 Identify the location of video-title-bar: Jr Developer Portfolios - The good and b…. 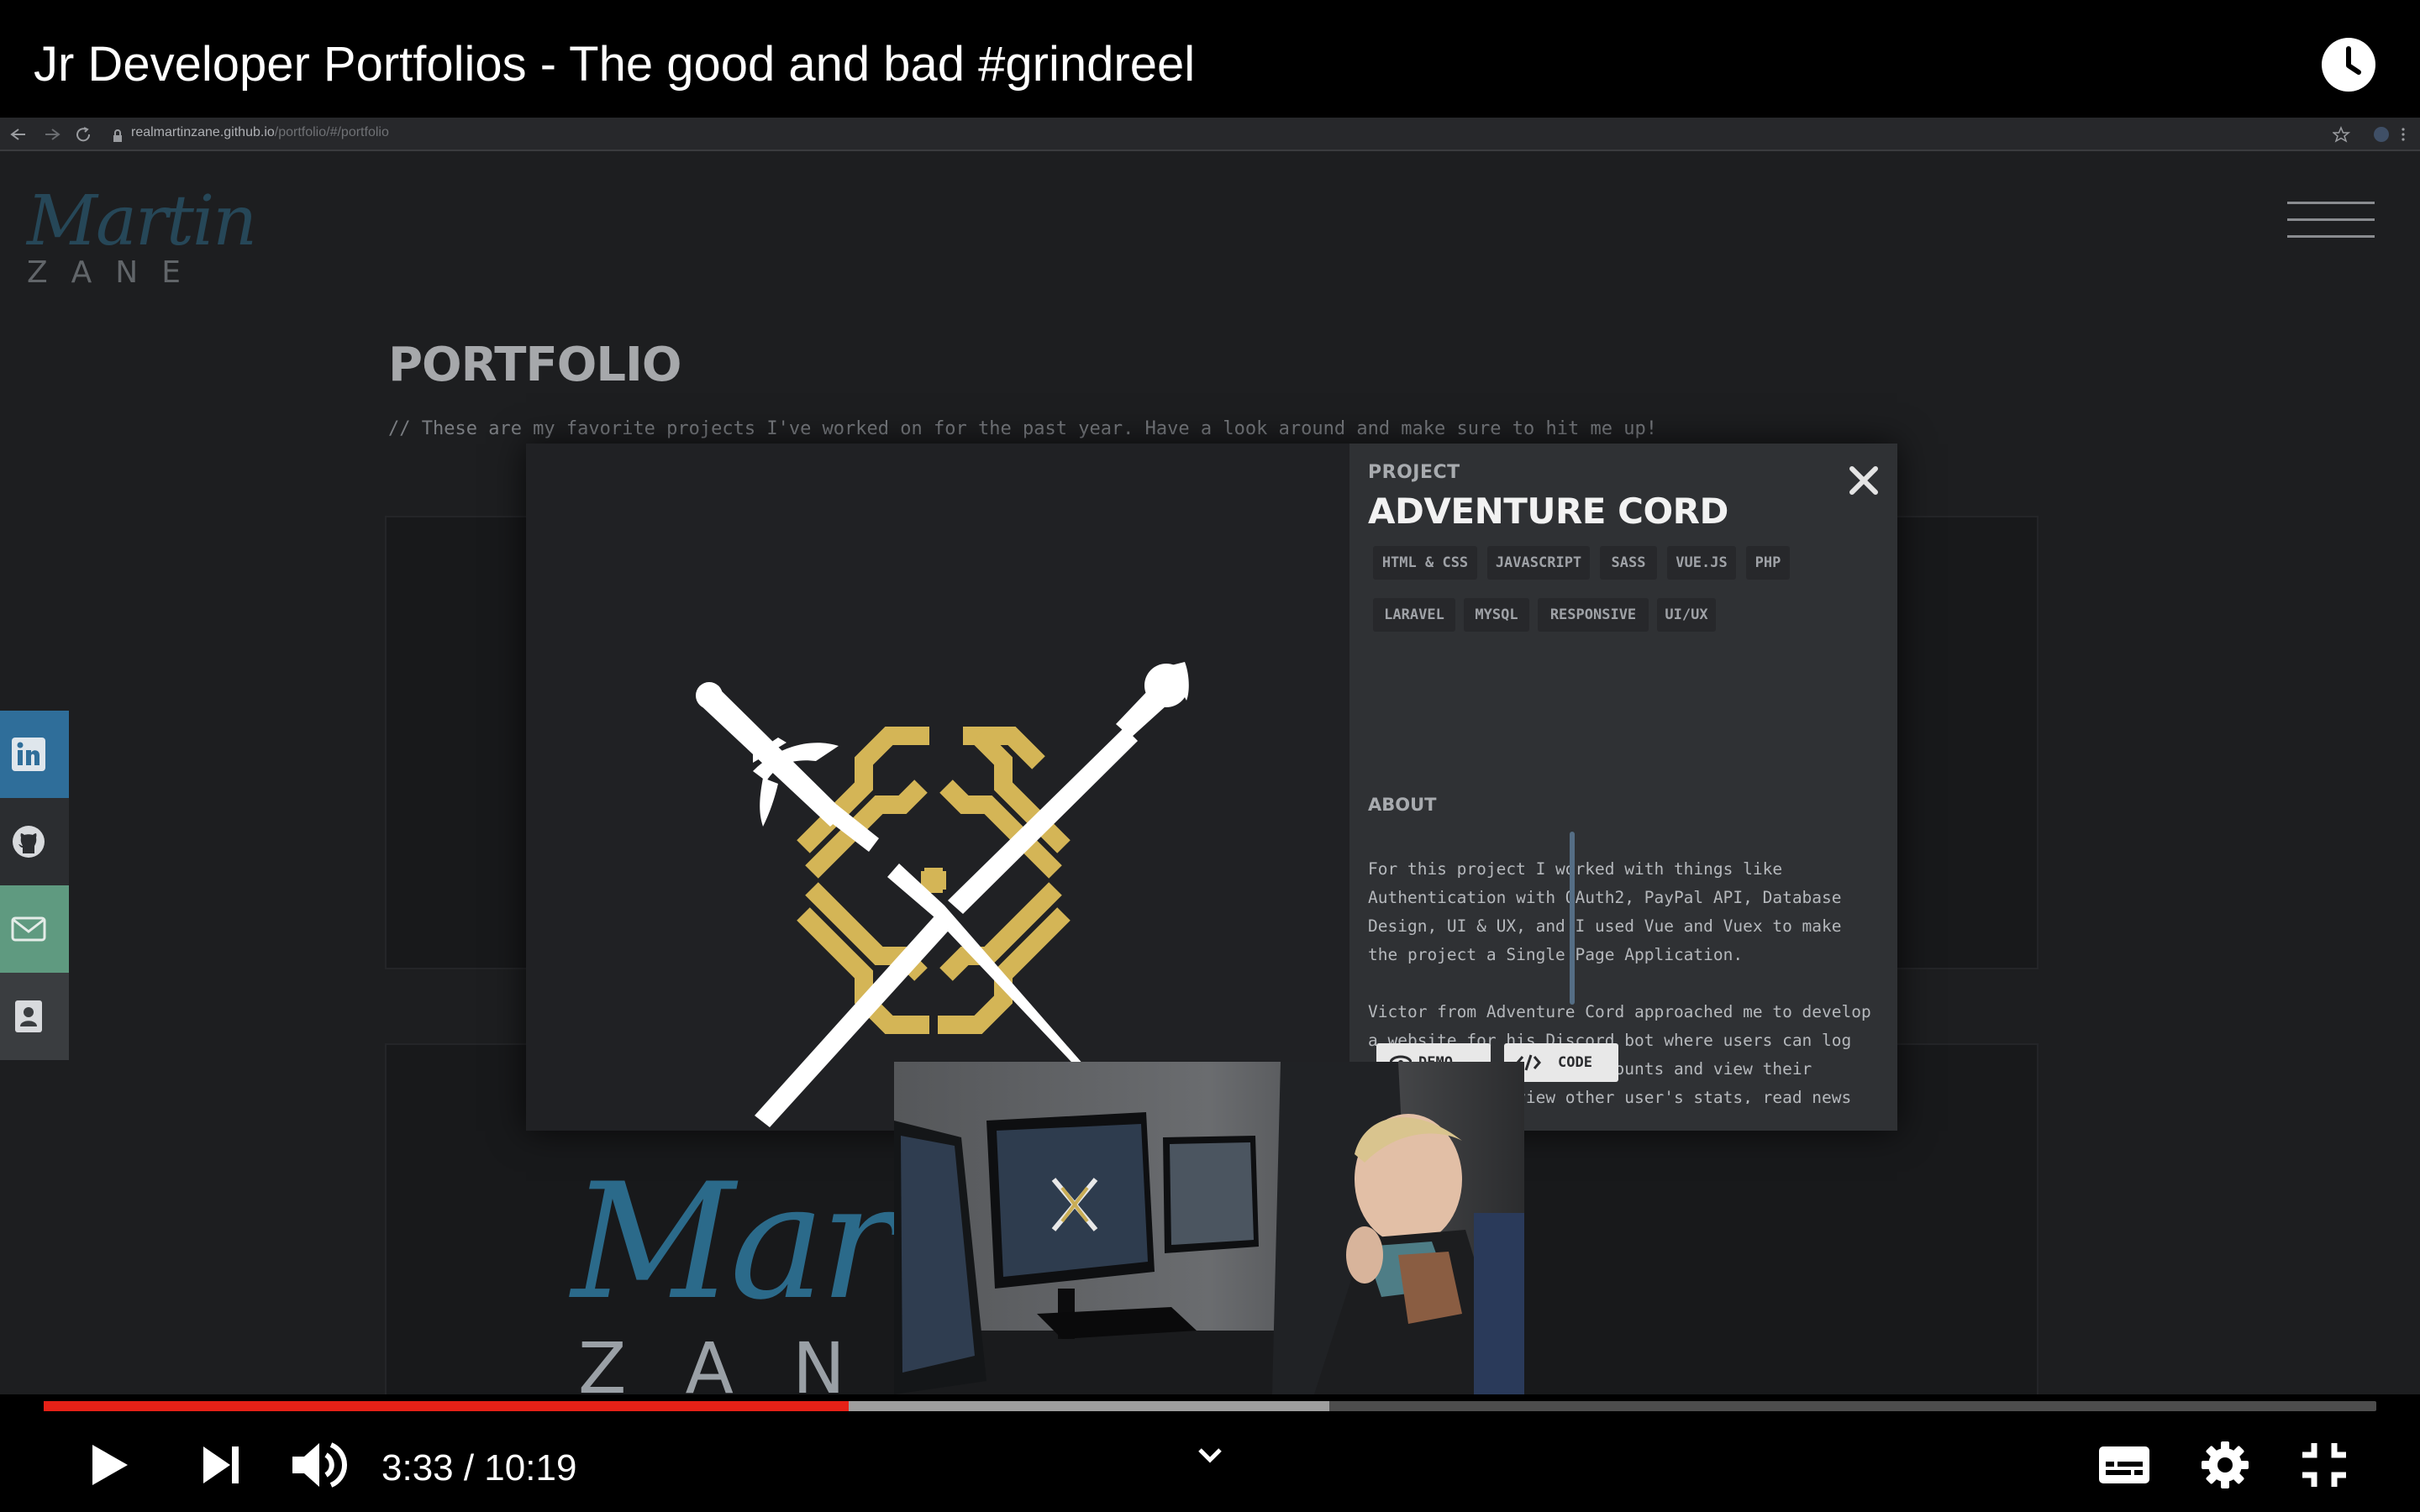
(1210, 59).